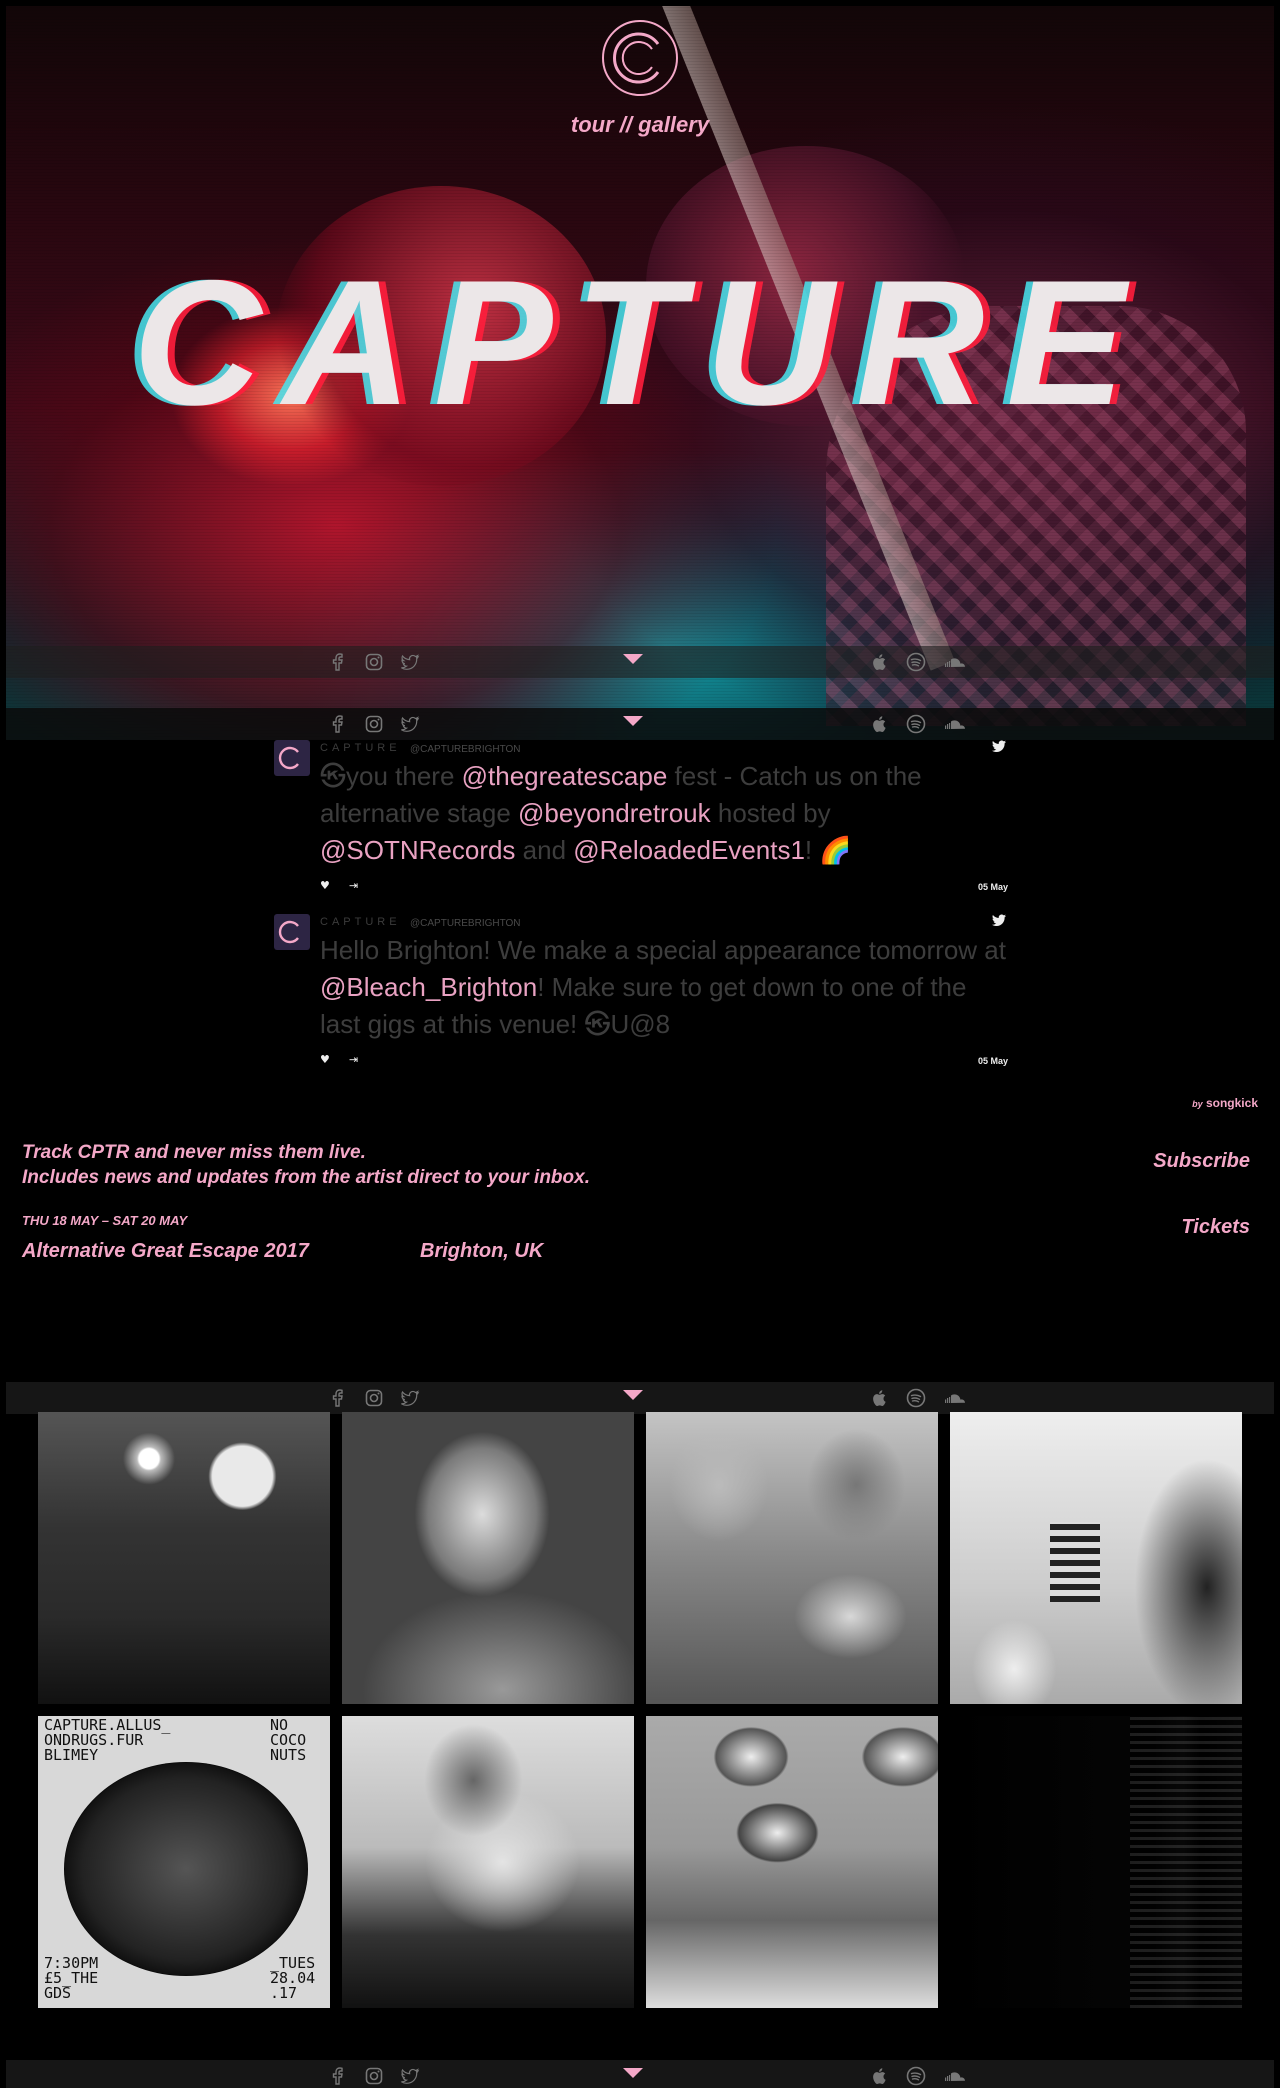  I want to click on main-nav: tour // gallery, so click(640, 125).